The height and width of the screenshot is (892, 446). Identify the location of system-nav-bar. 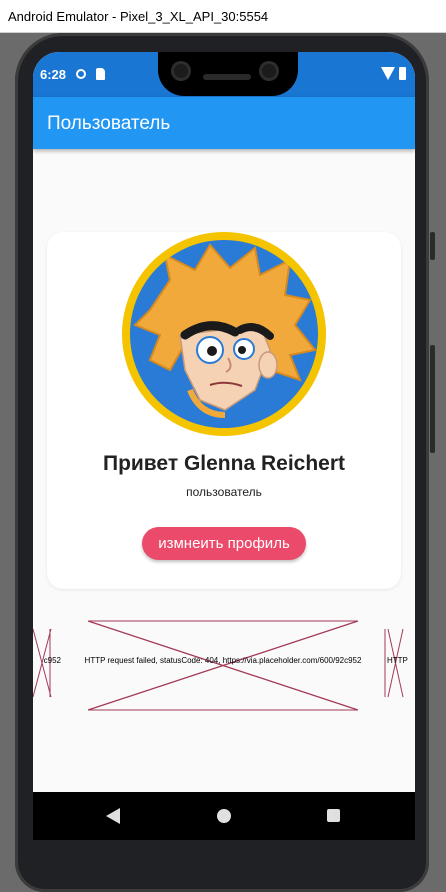
(224, 816).